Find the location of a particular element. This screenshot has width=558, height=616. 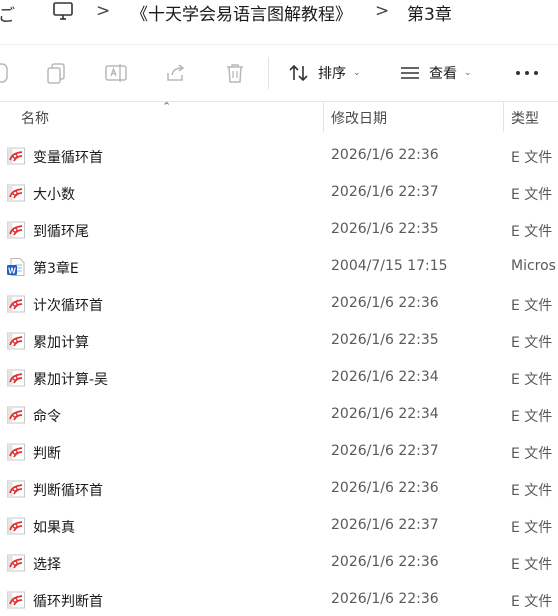

address-bar: ご > 《十天学会易语言图解教程》 > 第3章 is located at coordinates (279, 13).